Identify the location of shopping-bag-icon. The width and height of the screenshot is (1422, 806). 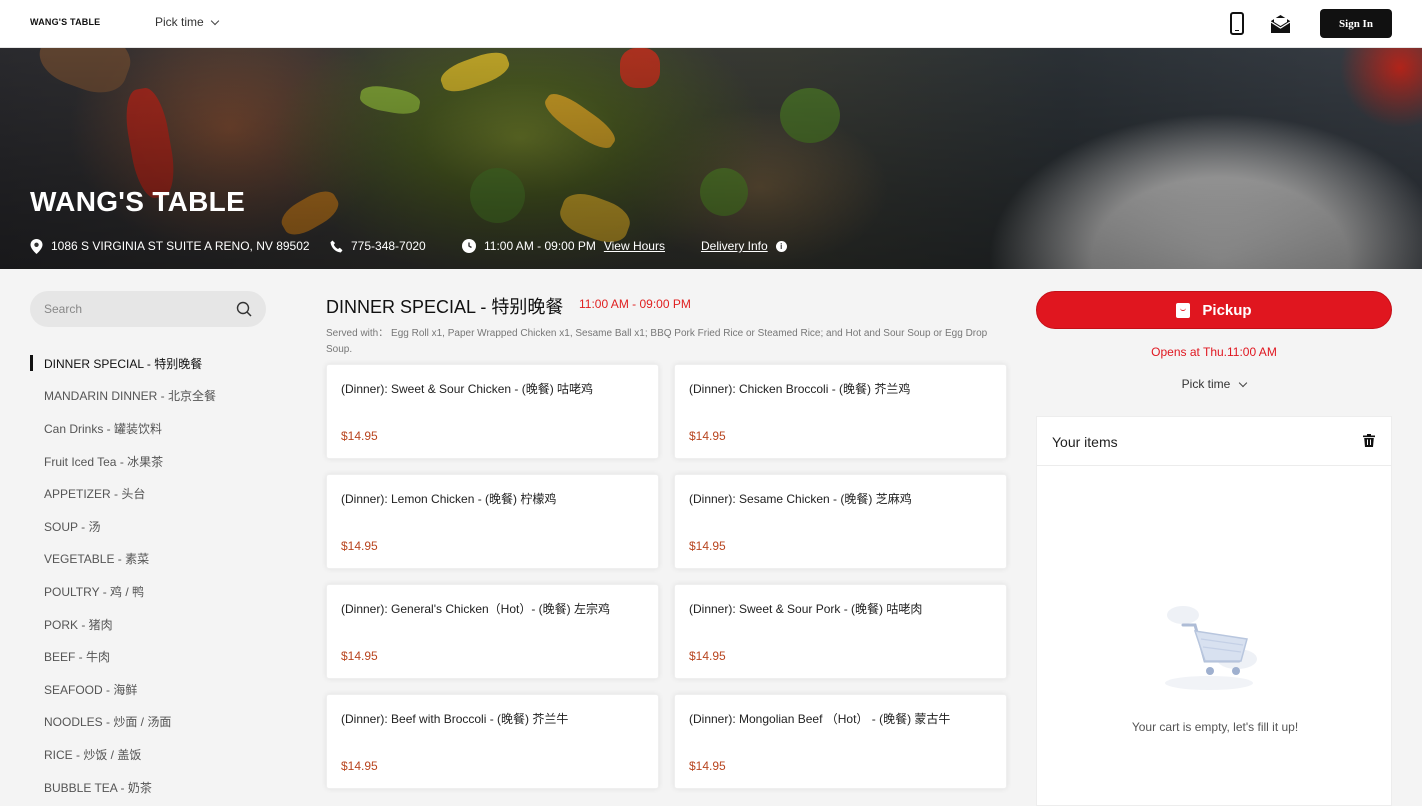
(1183, 310).